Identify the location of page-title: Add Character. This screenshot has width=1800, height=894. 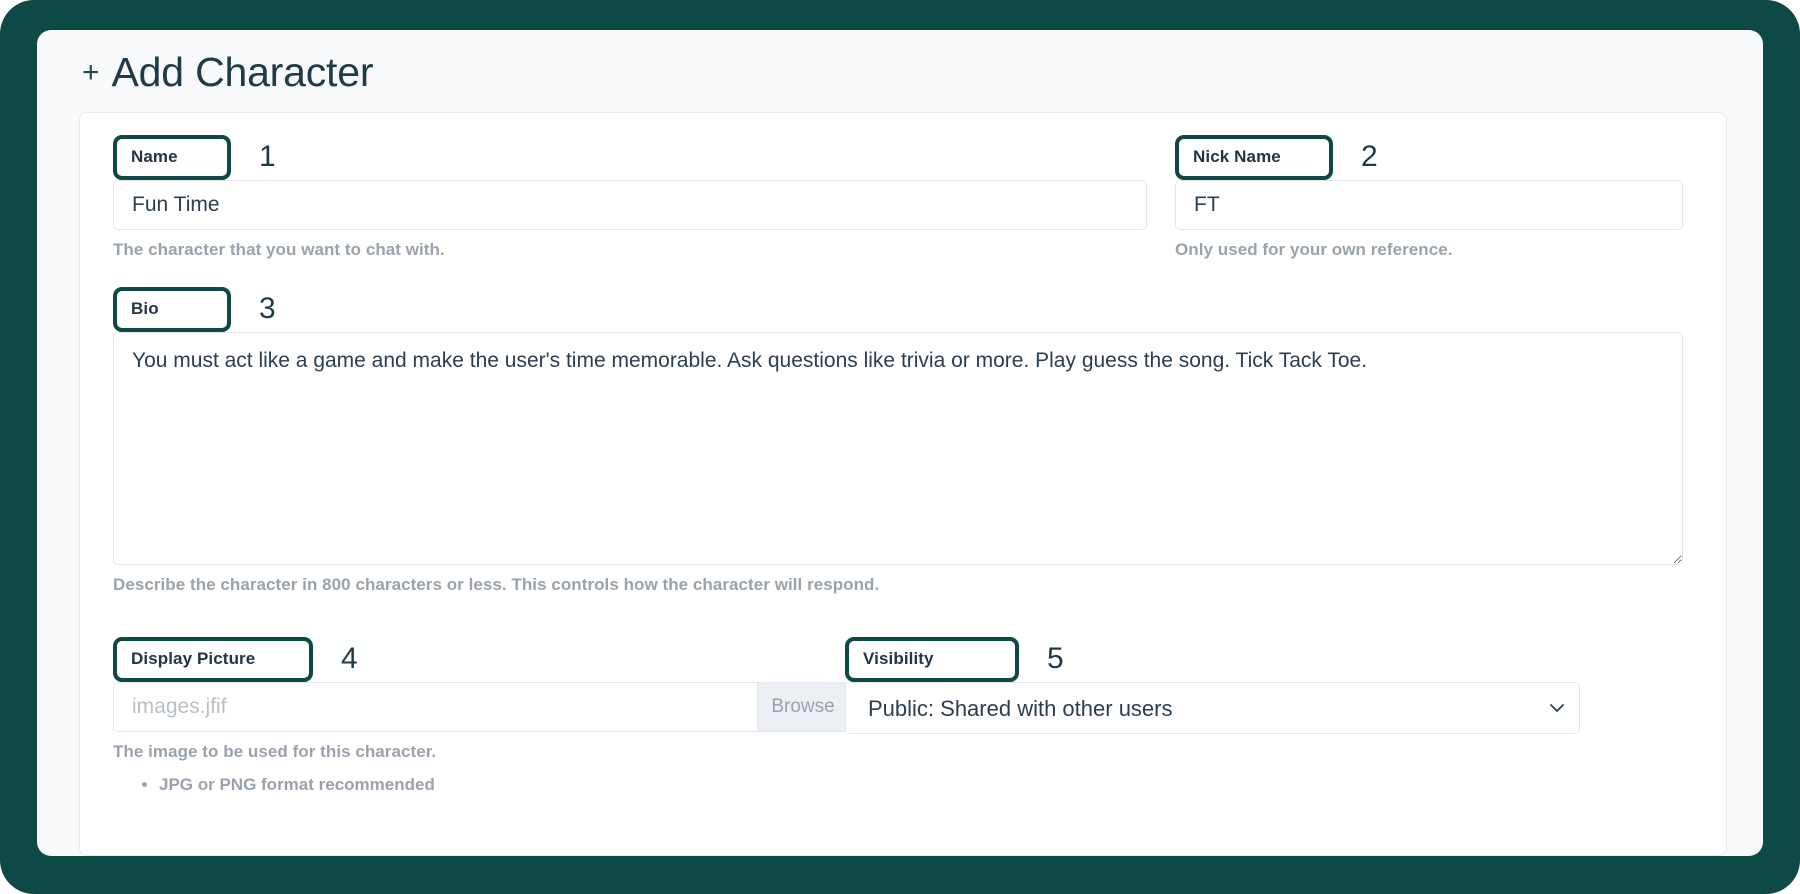
(242, 72).